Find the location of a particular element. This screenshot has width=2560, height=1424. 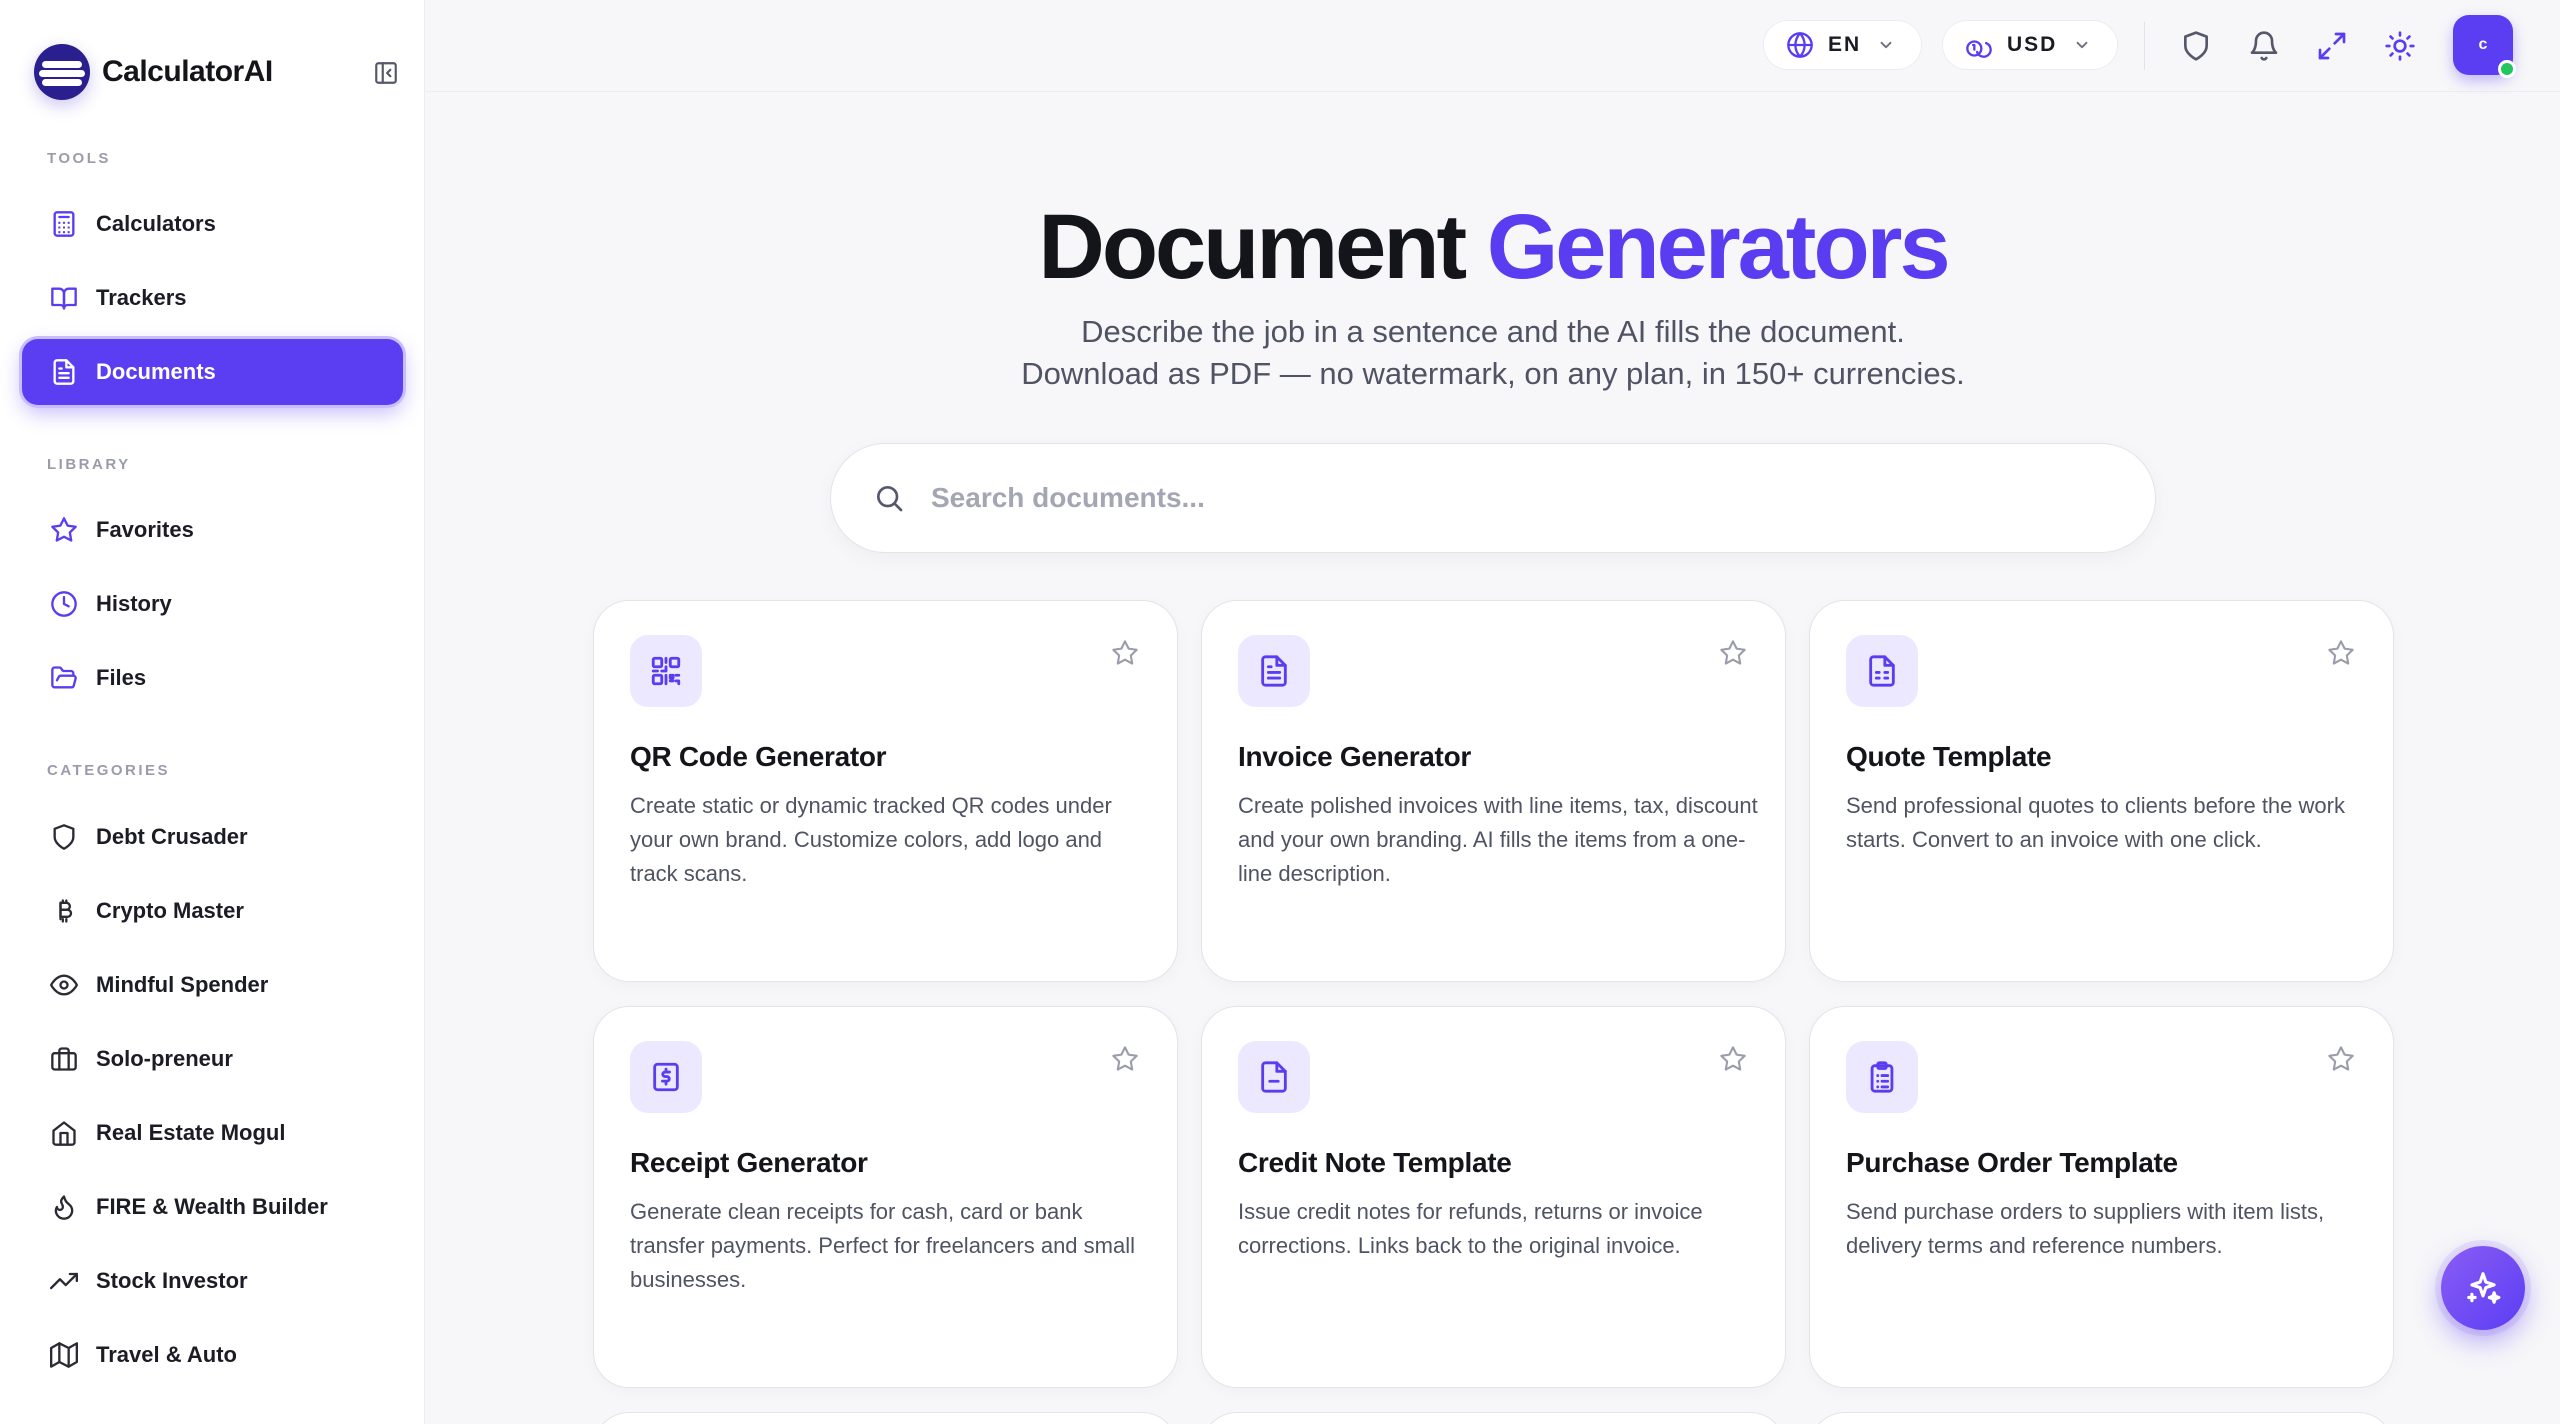

sidebar-item-calculators: Calculators is located at coordinates (212, 224).